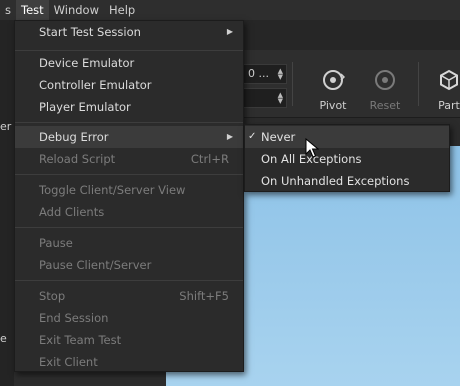 This screenshot has height=386, width=460. I want to click on menu-bar: s Test Window Help, so click(230, 10).